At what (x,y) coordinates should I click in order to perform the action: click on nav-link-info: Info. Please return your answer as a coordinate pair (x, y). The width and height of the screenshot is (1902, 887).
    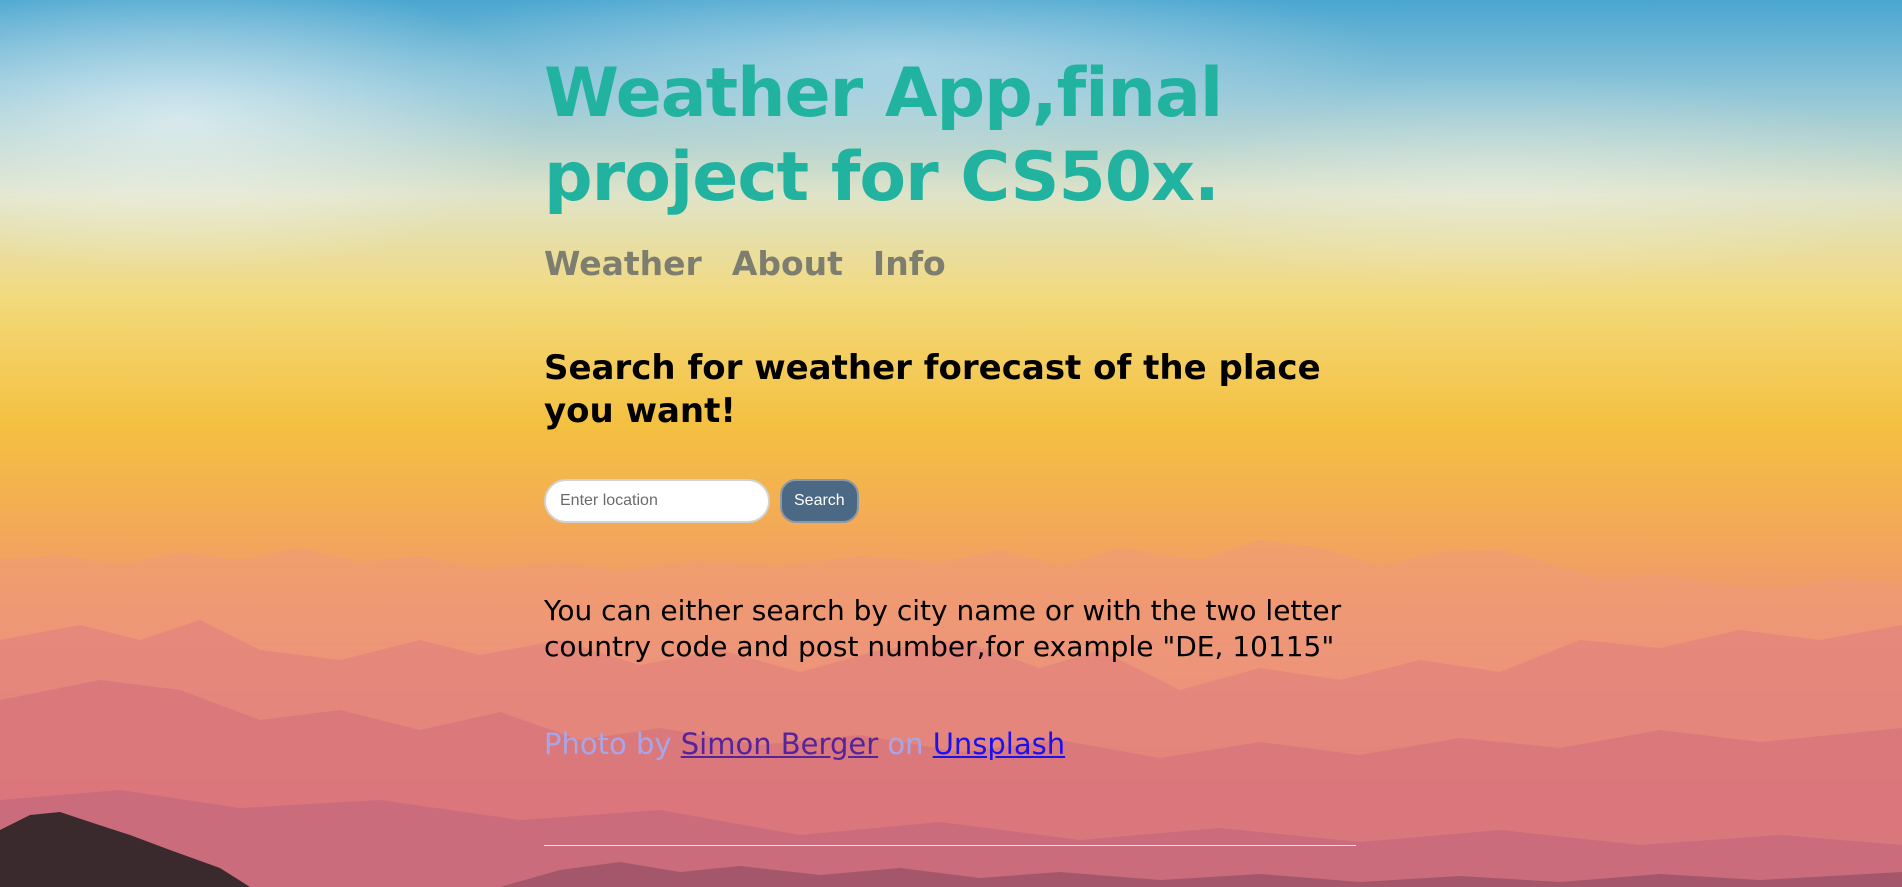
    Looking at the image, I should click on (909, 263).